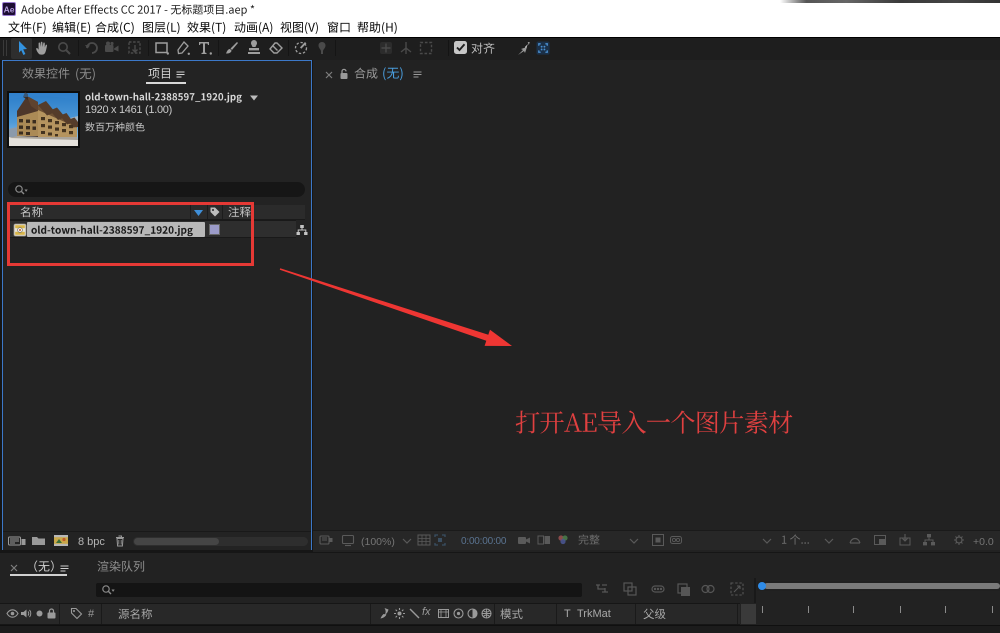 This screenshot has height=633, width=1000. What do you see at coordinates (9, 10) in the screenshot?
I see `svg-text: Ae` at bounding box center [9, 10].